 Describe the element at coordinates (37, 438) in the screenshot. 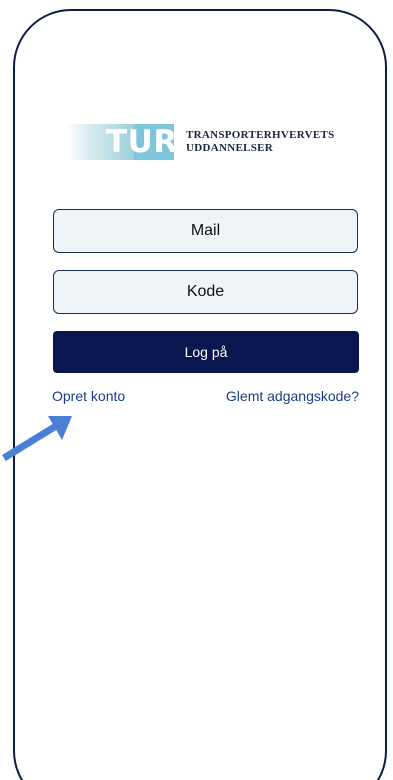

I see `arrow-pointer-icon` at that location.